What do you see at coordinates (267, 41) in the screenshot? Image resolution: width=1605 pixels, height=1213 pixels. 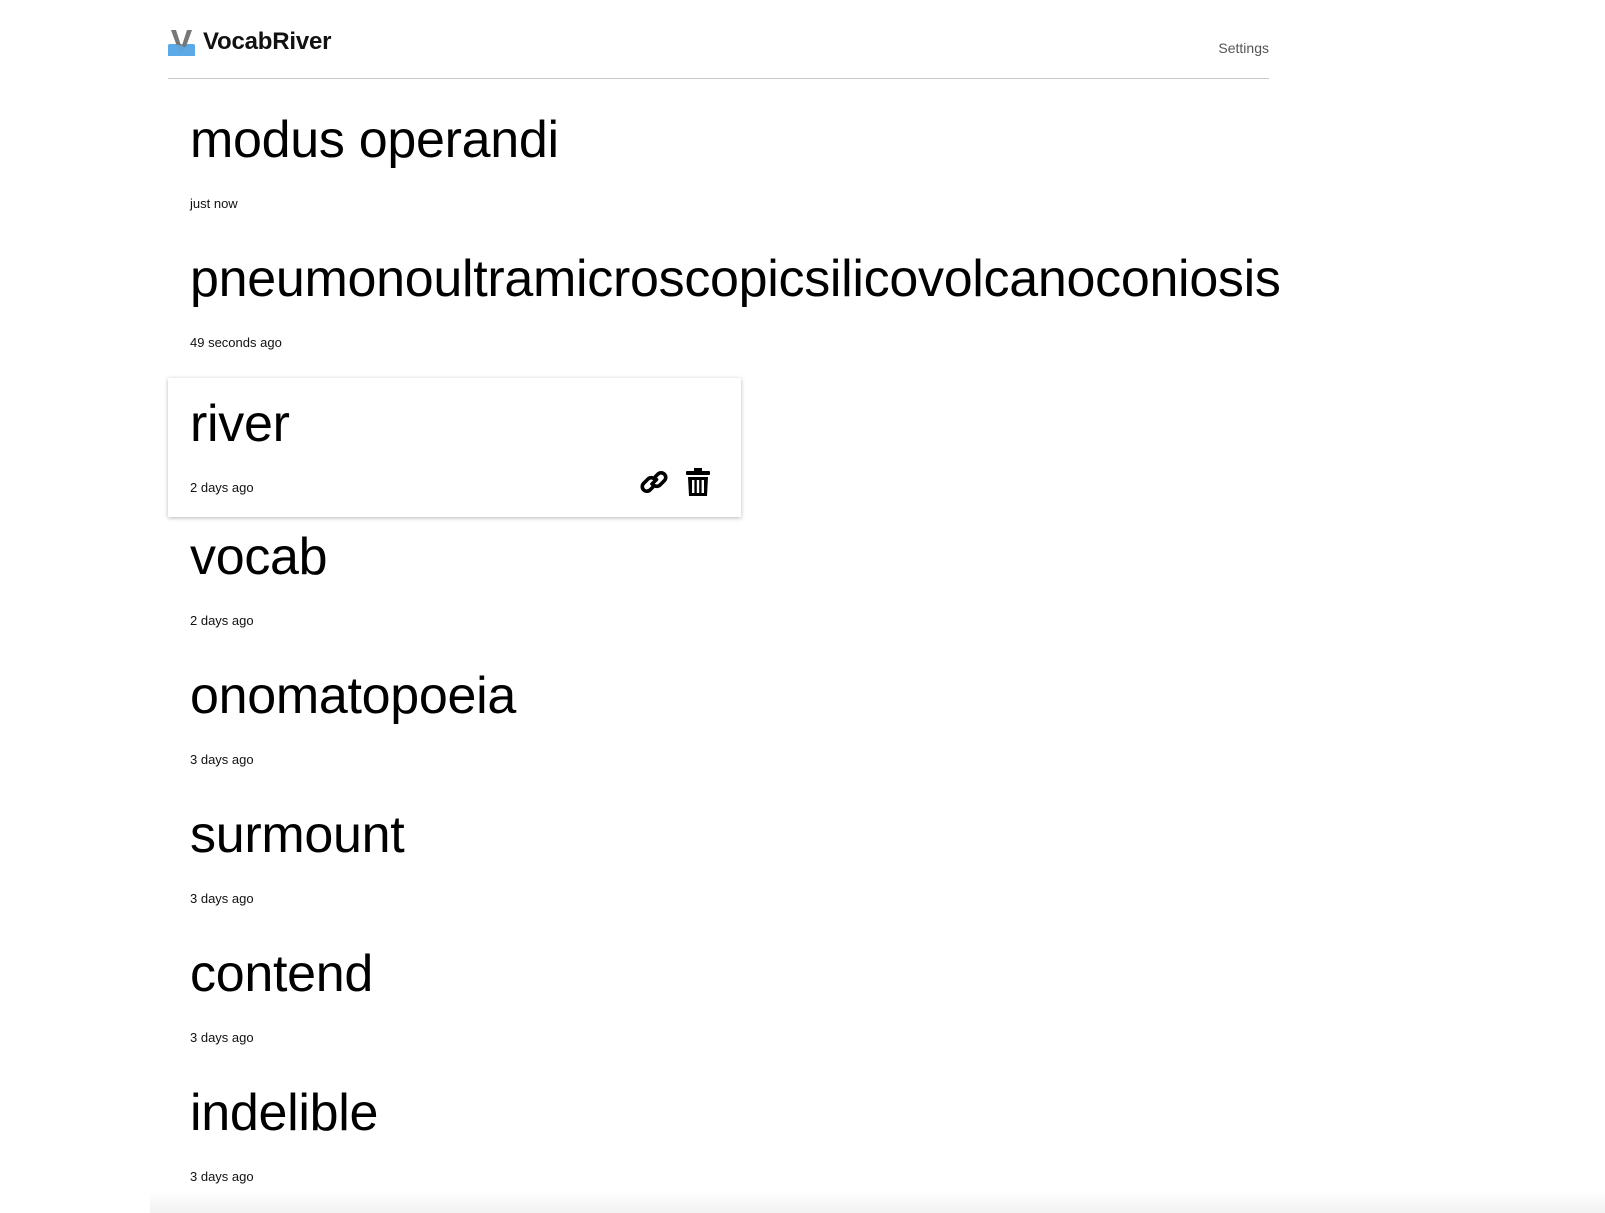 I see `app-name: VocabRiver` at bounding box center [267, 41].